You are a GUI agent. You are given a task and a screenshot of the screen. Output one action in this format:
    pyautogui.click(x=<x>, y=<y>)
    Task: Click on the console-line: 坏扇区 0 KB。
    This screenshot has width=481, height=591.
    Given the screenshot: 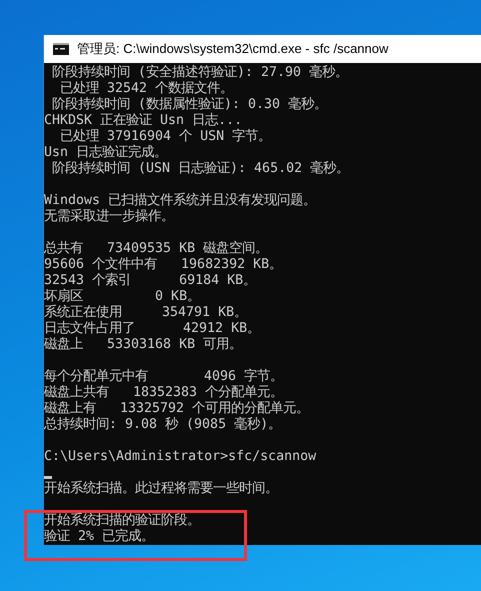 What is the action you would take?
    pyautogui.click(x=123, y=296)
    